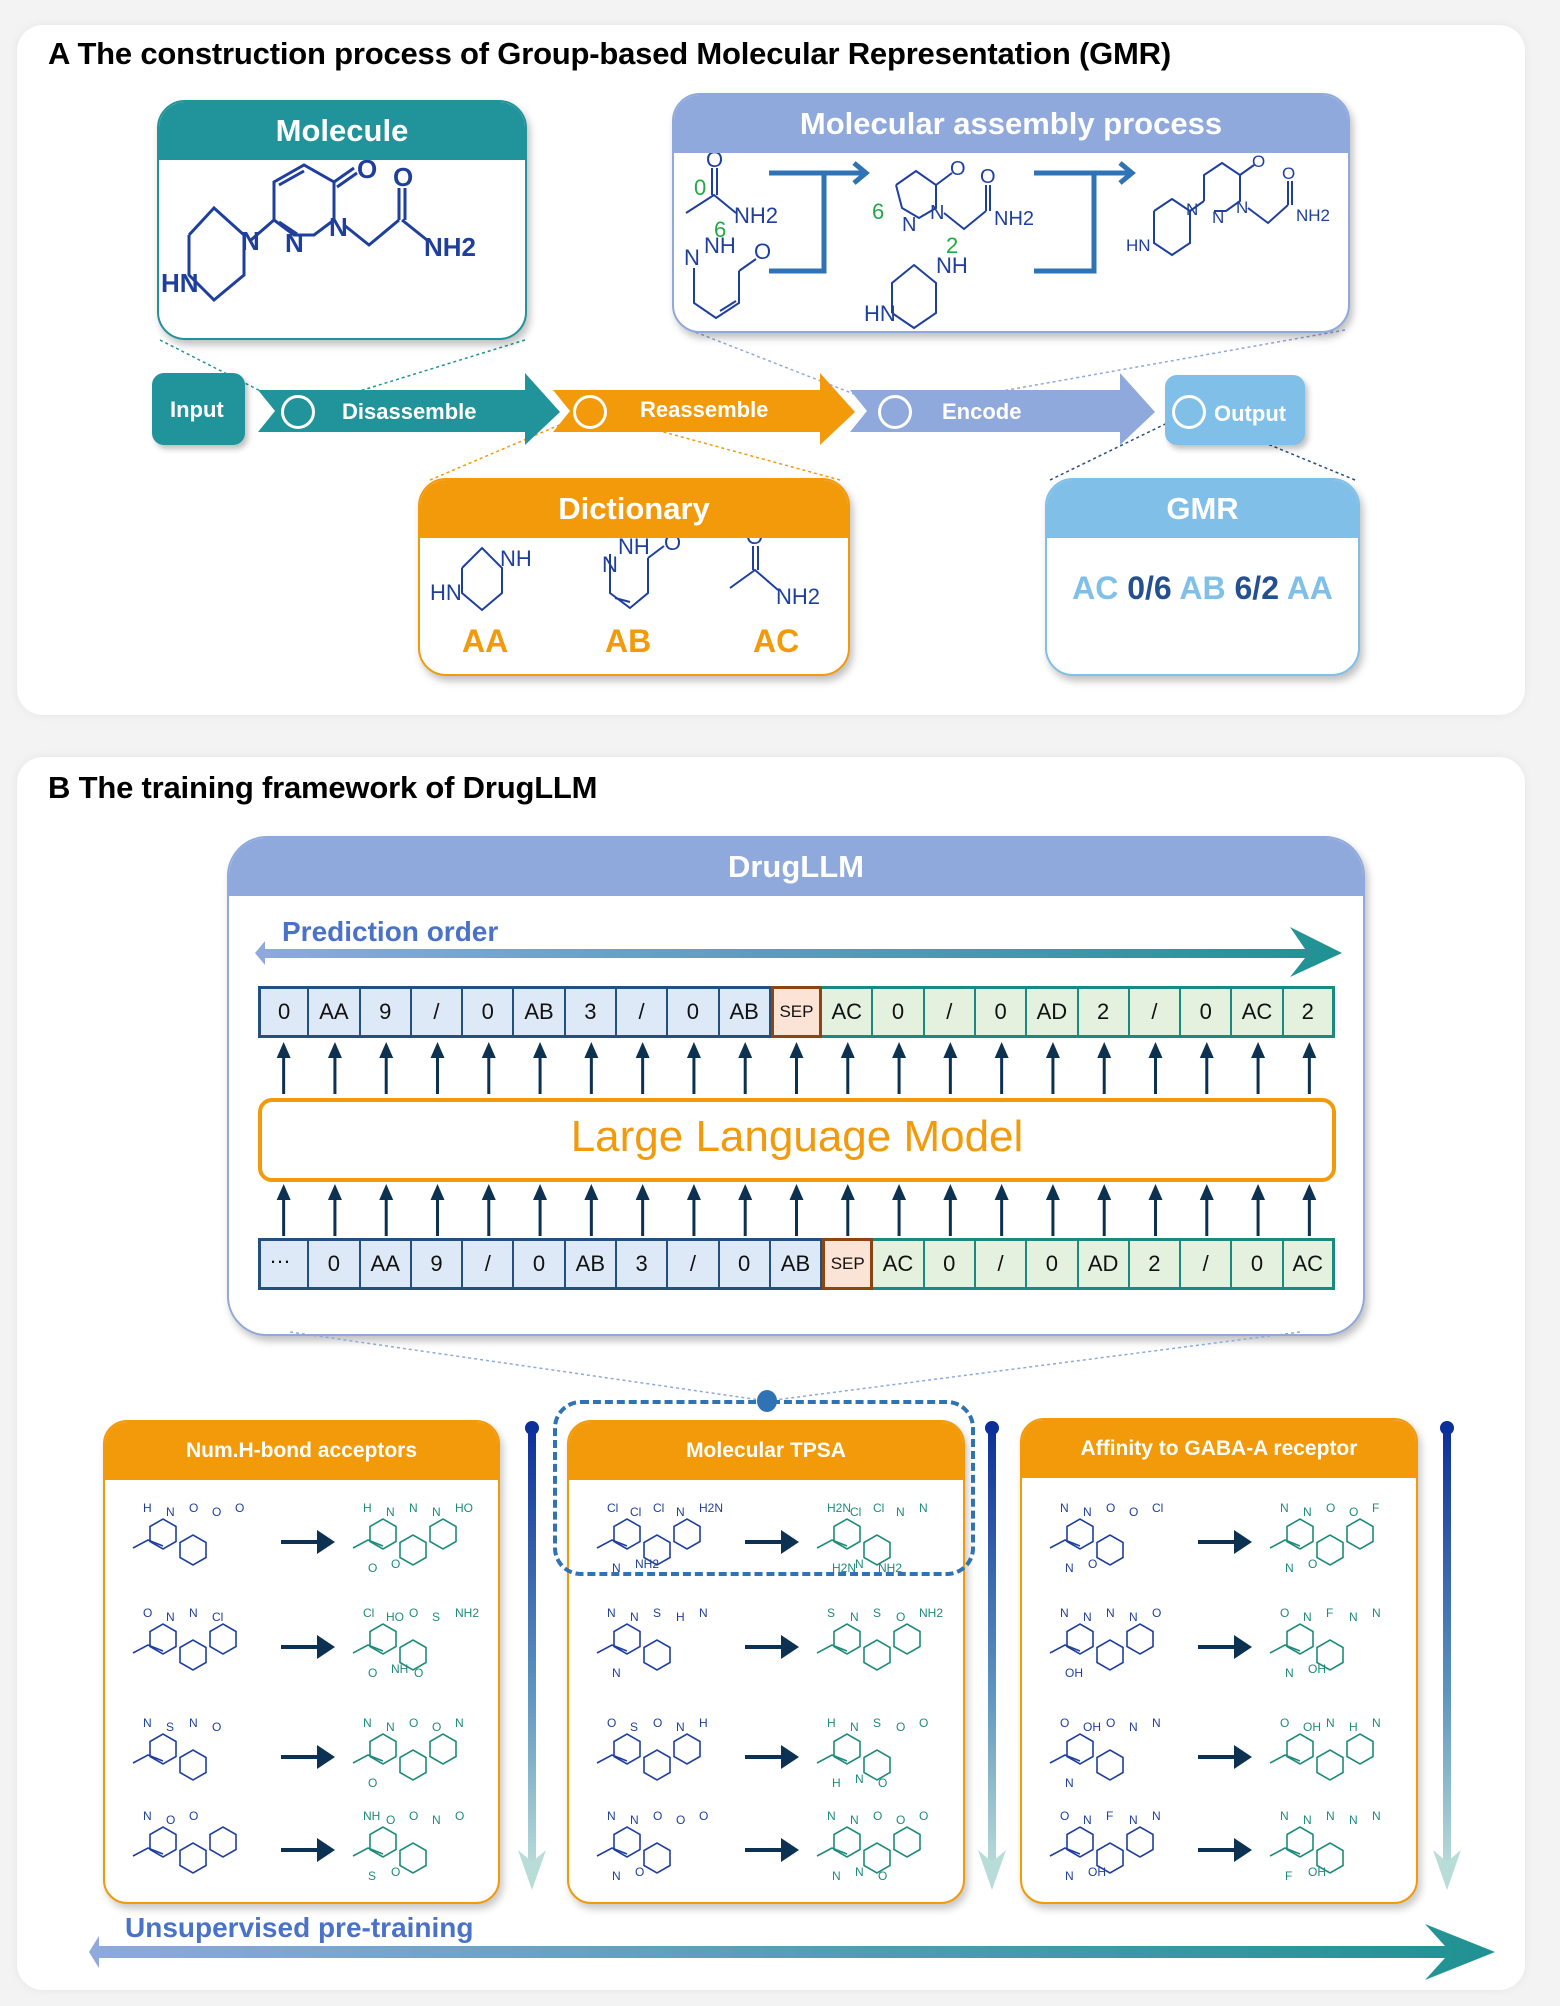  I want to click on atom-label: NH2, so click(931, 1613).